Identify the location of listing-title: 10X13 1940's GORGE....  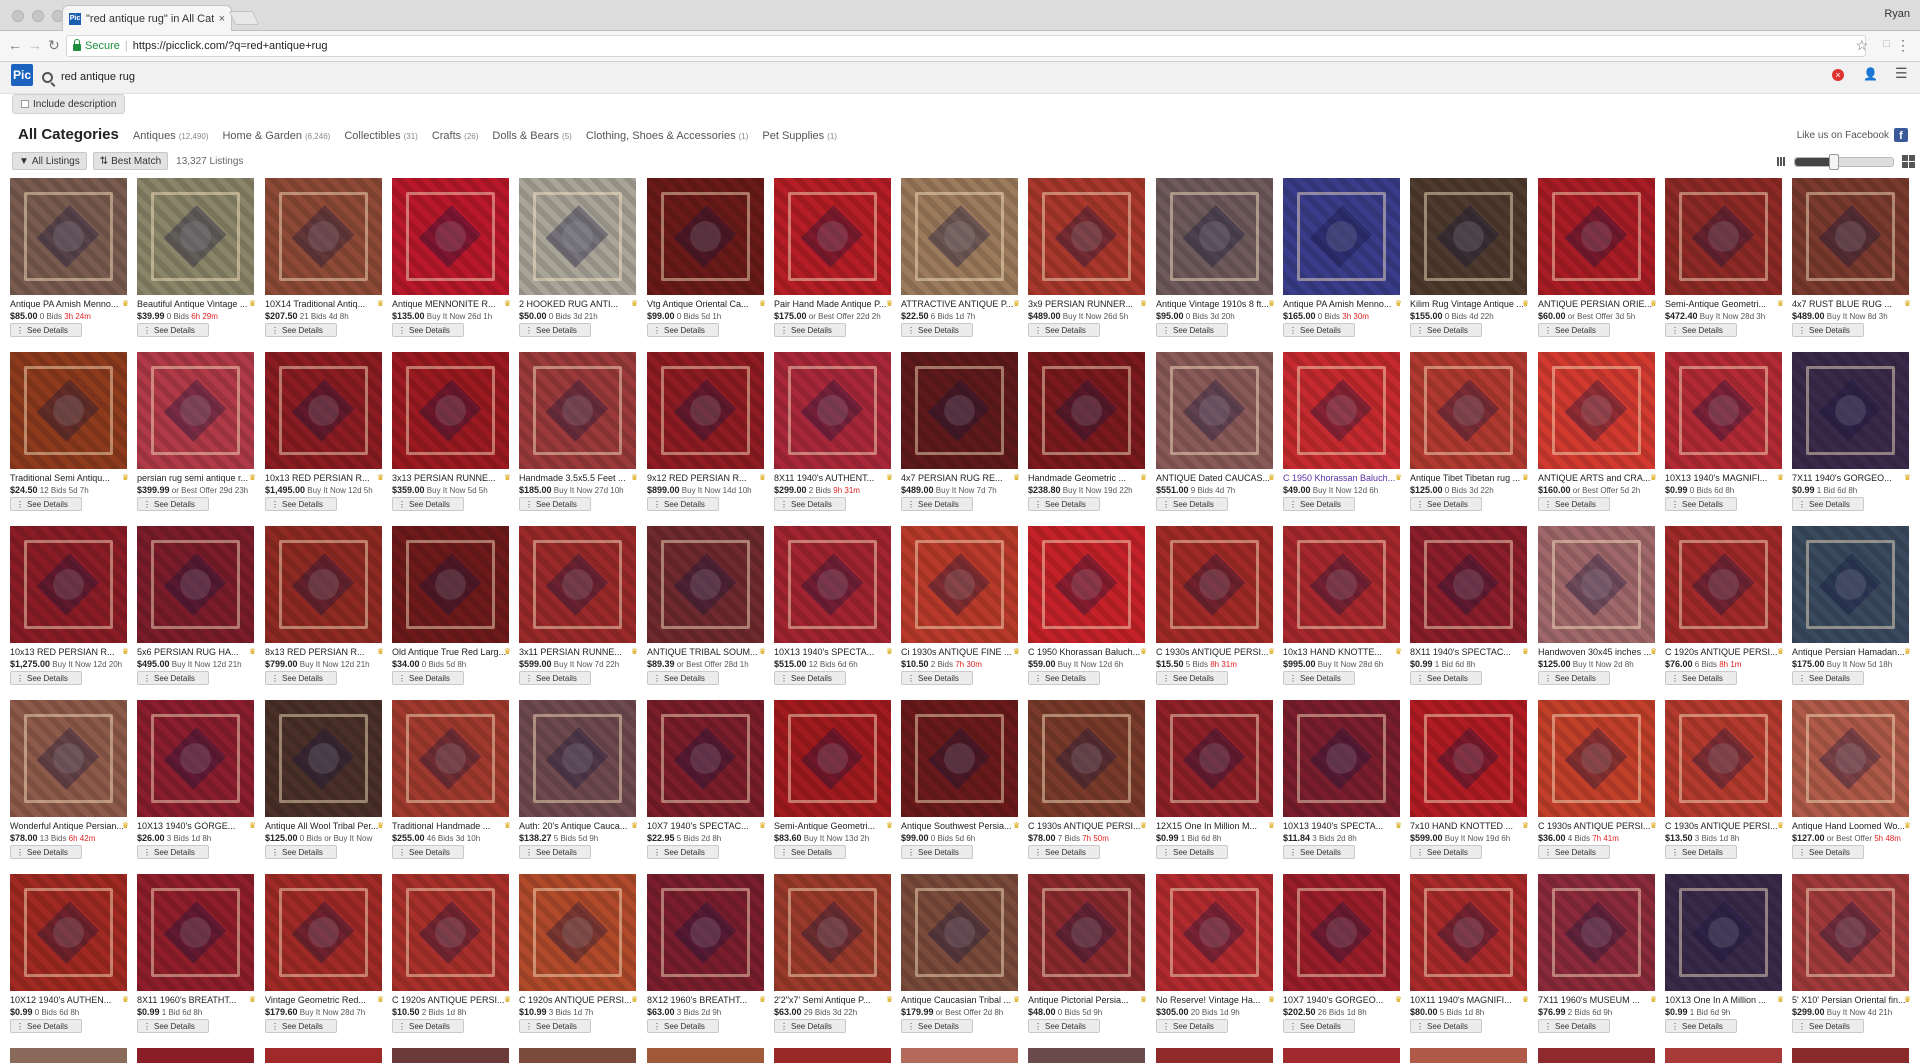
(195, 826).